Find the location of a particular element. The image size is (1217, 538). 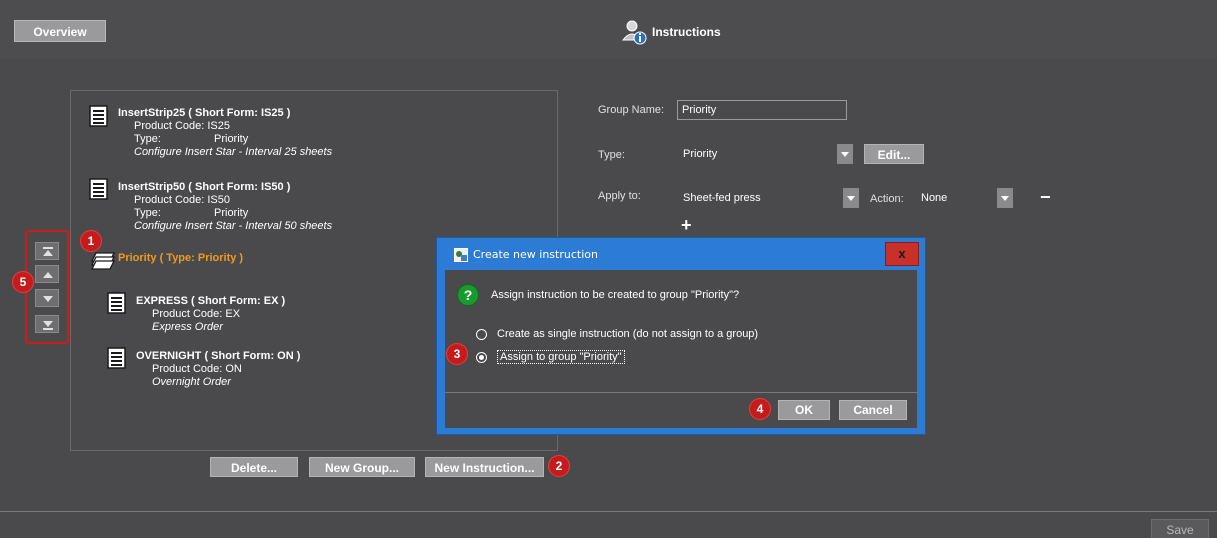

group-stack-icon is located at coordinates (103, 261).